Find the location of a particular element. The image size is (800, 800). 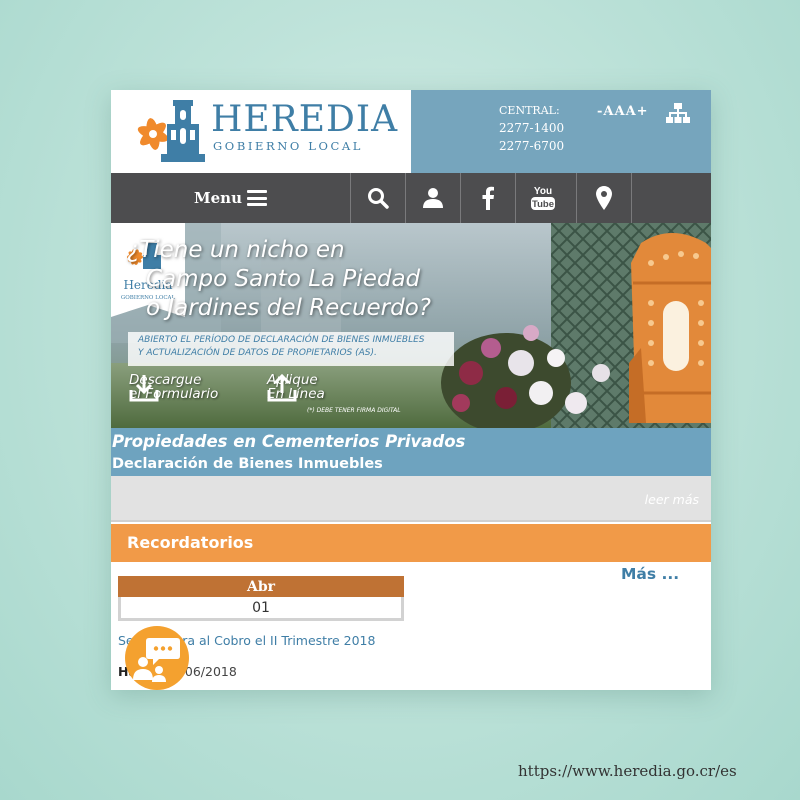

logo-link: HEREDIA GOBIERNO LOCAL is located at coordinates (261, 131).